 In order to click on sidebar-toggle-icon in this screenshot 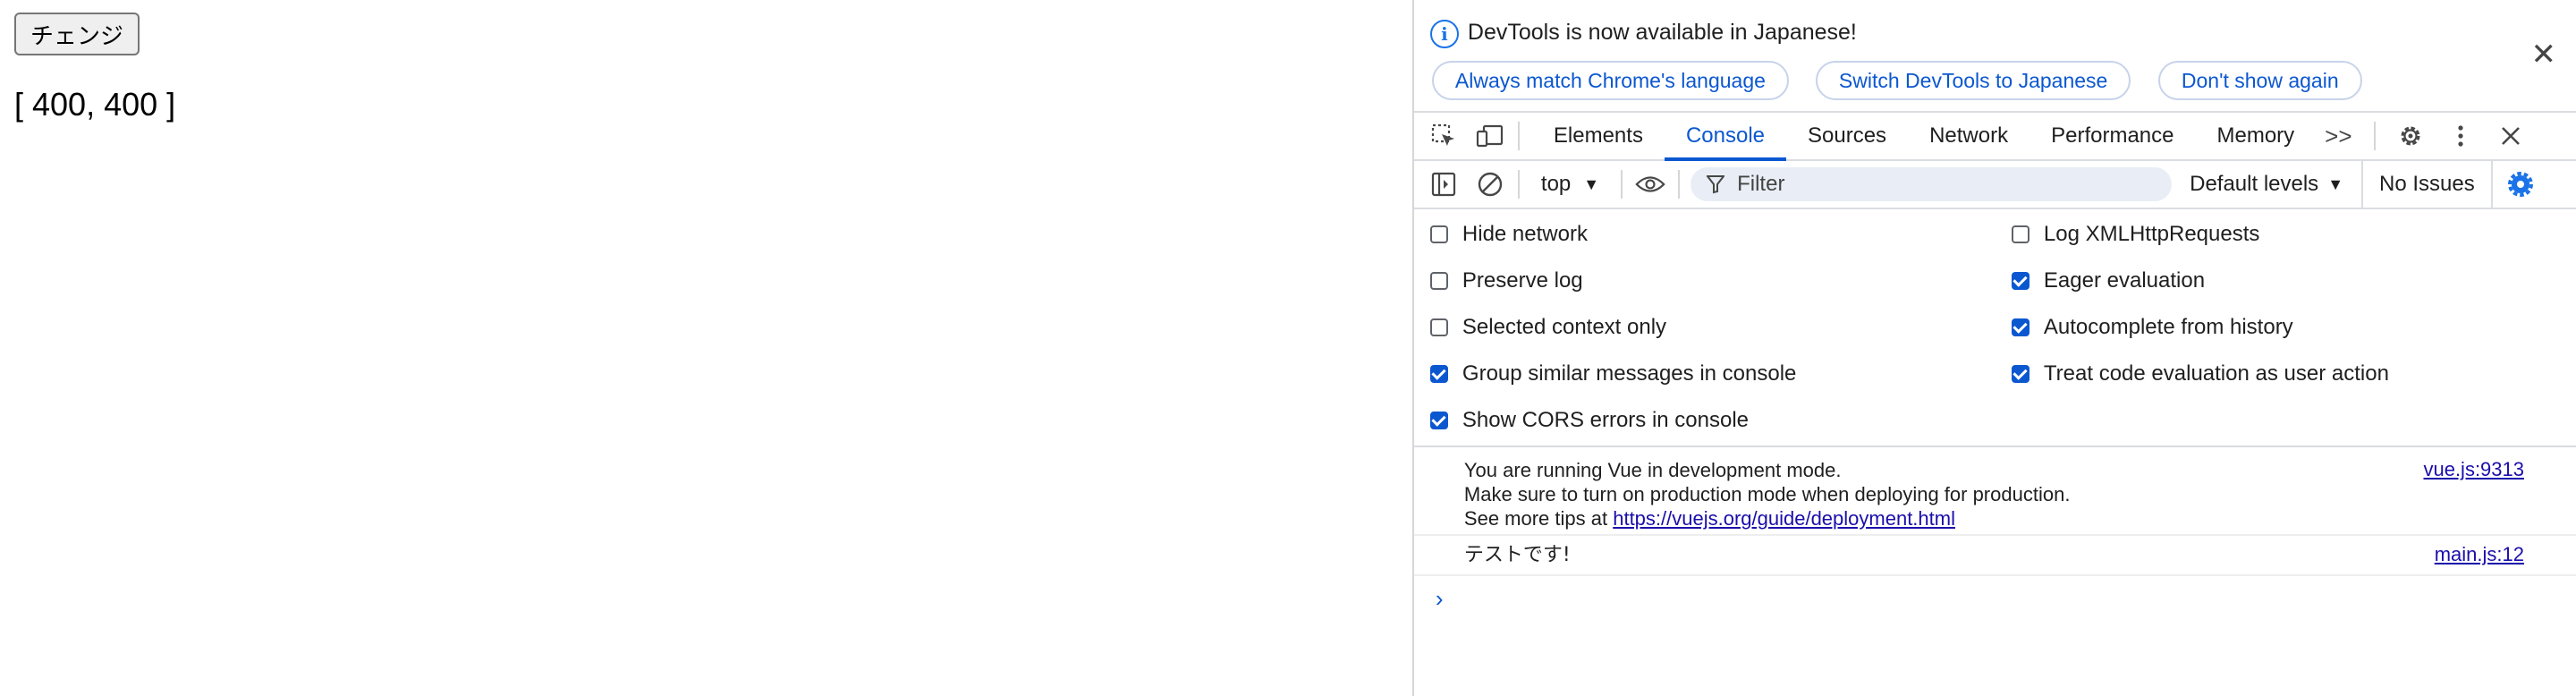, I will do `click(1443, 184)`.